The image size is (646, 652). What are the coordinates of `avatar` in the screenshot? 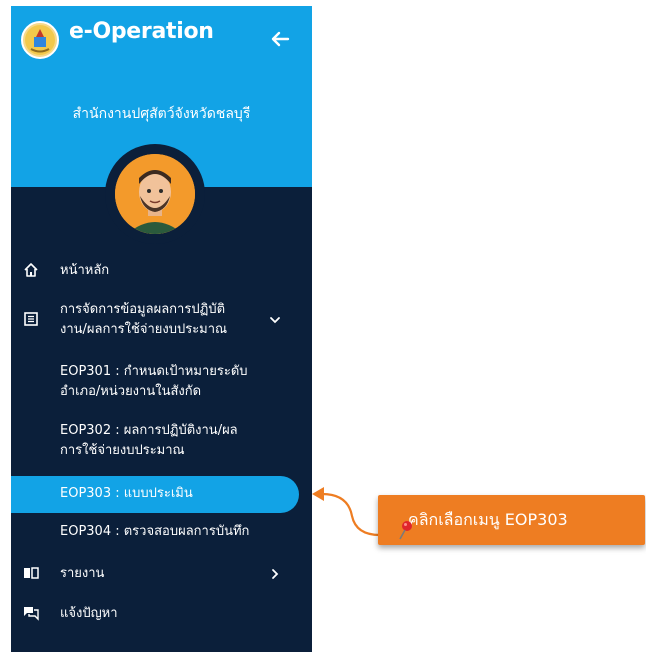 It's located at (155, 194).